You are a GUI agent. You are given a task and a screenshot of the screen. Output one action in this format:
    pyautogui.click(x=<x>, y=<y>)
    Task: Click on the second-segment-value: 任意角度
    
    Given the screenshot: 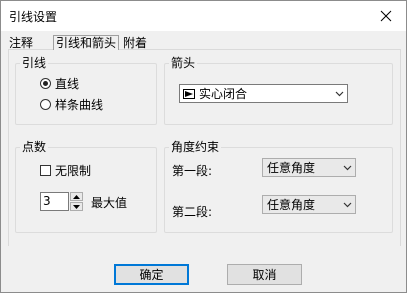 What is the action you would take?
    pyautogui.click(x=291, y=205)
    